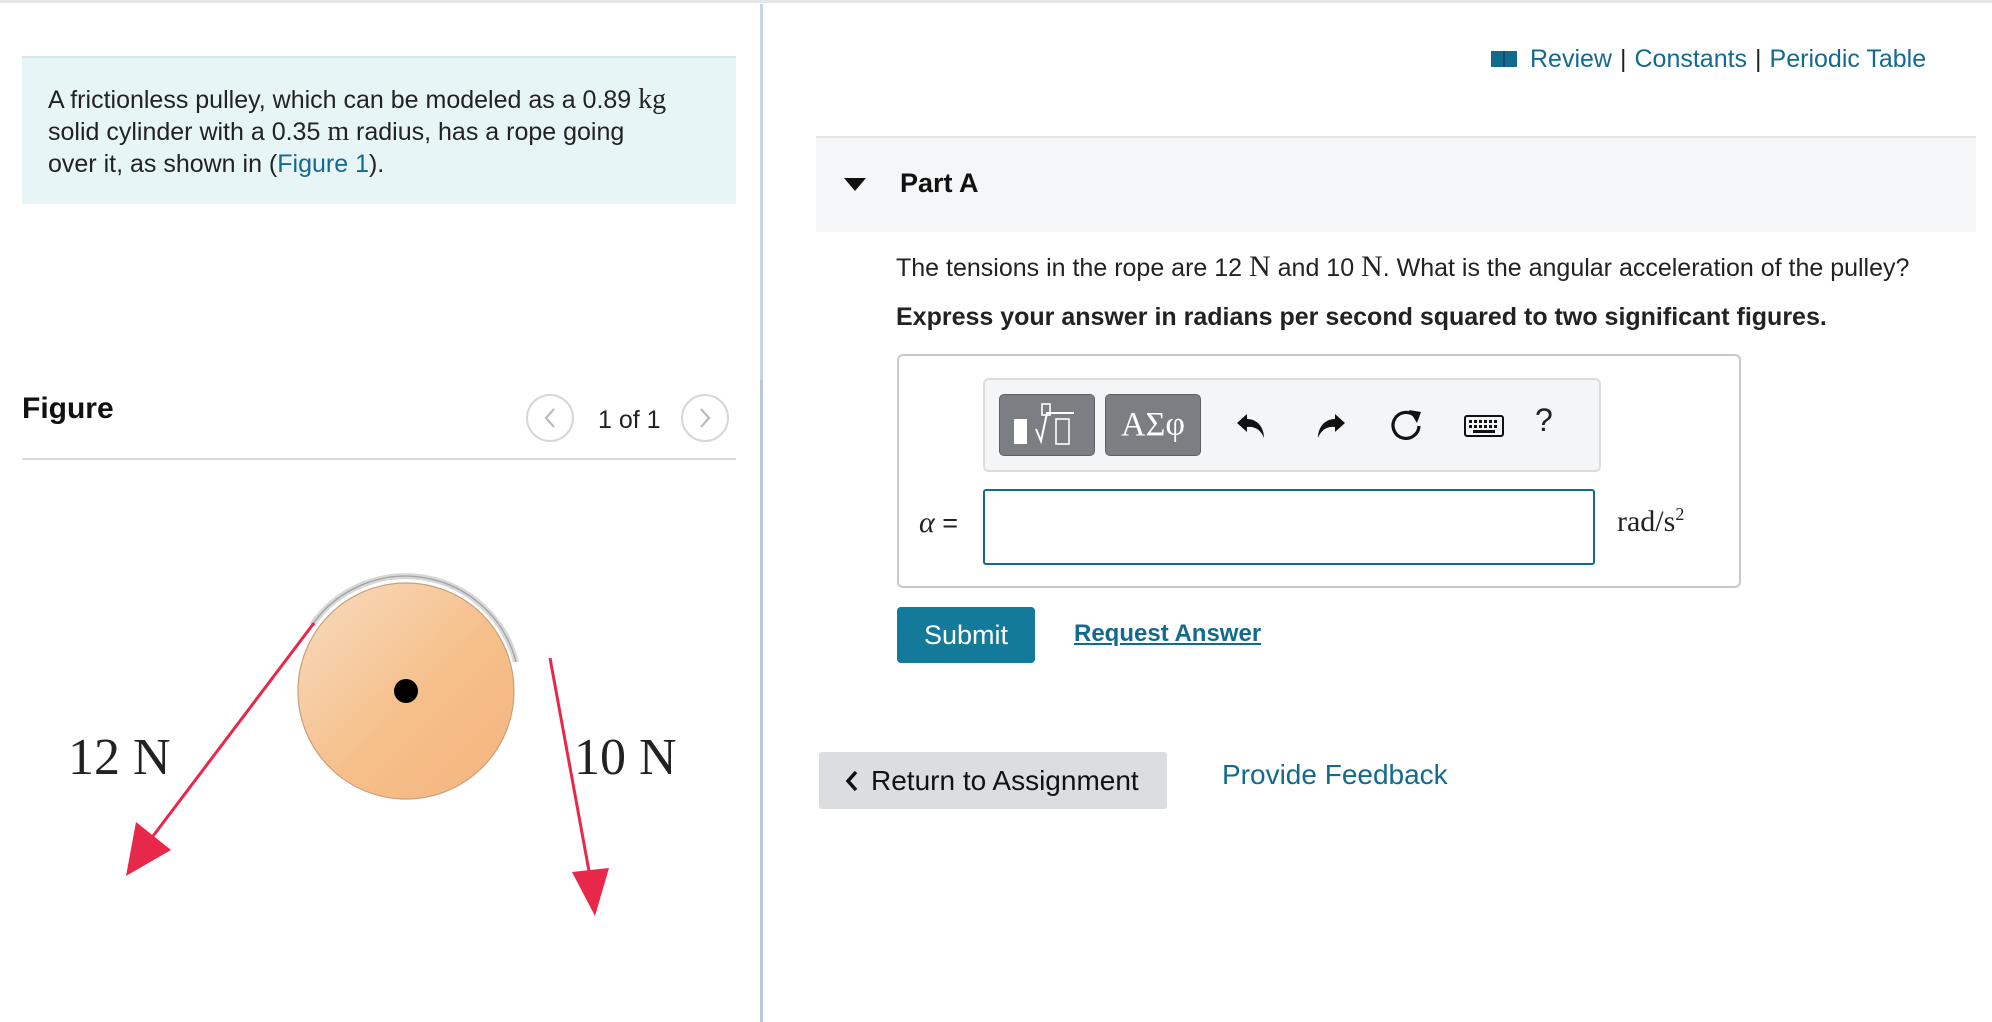 The width and height of the screenshot is (1992, 1022). Describe the element at coordinates (939, 183) in the screenshot. I see `part-title: Part A` at that location.